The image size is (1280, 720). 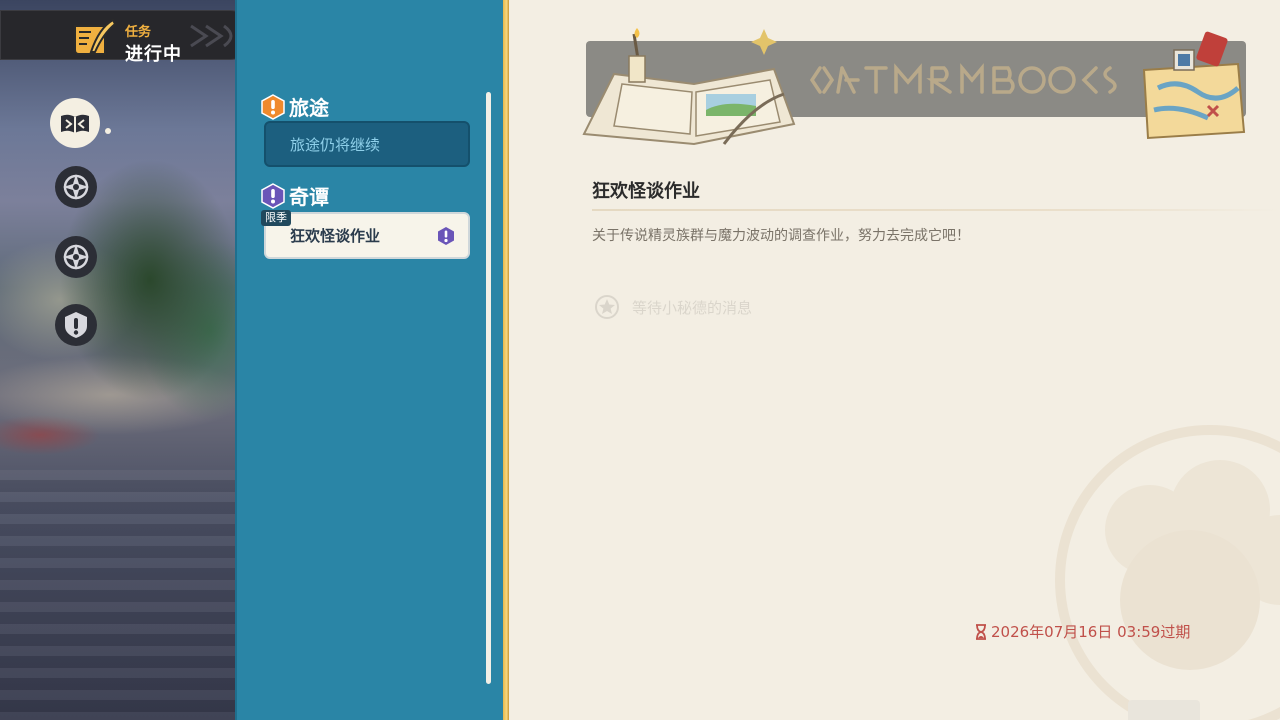 I want to click on nav-alert-button, so click(x=76, y=325).